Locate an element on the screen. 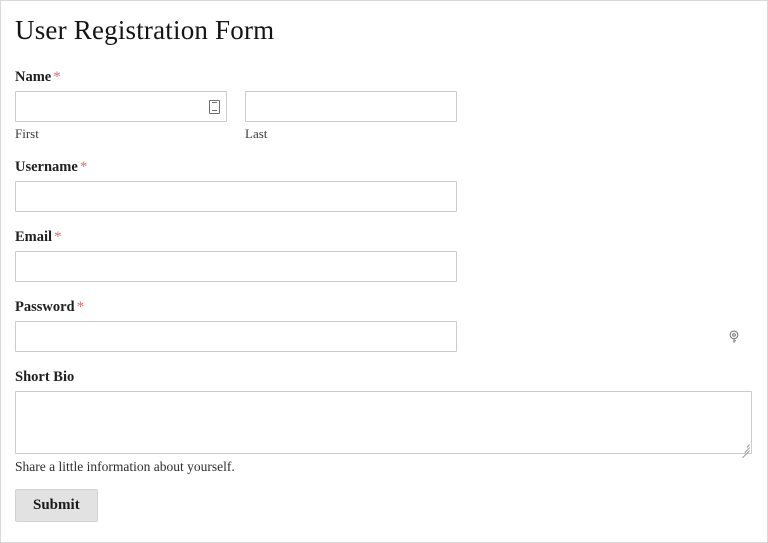 The width and height of the screenshot is (768, 543). last-name-input is located at coordinates (351, 106).